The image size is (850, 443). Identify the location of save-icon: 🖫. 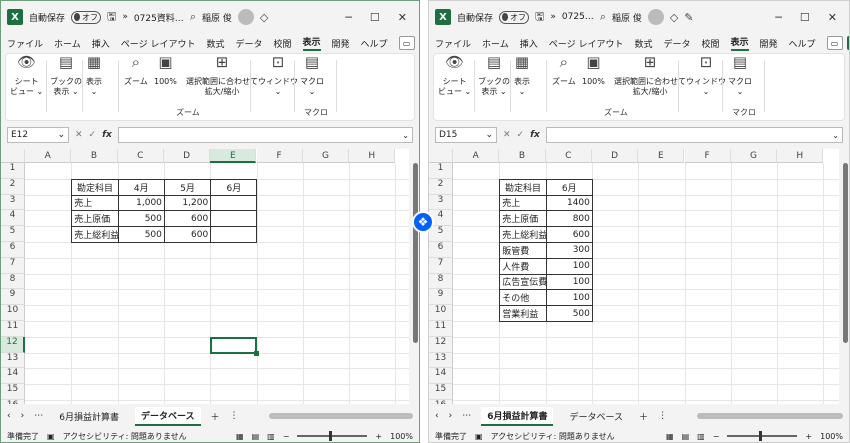
(111, 17).